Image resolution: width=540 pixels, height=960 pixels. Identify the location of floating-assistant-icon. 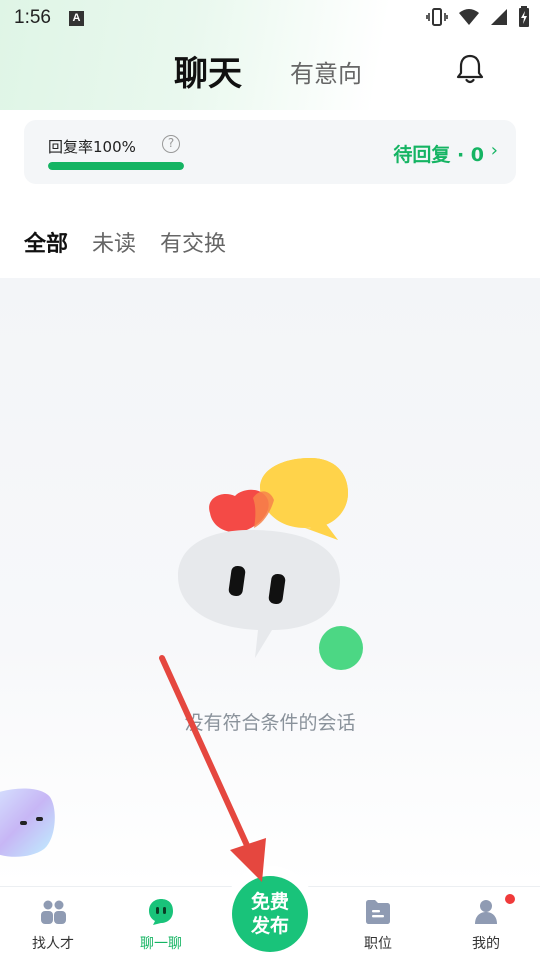
(30, 823).